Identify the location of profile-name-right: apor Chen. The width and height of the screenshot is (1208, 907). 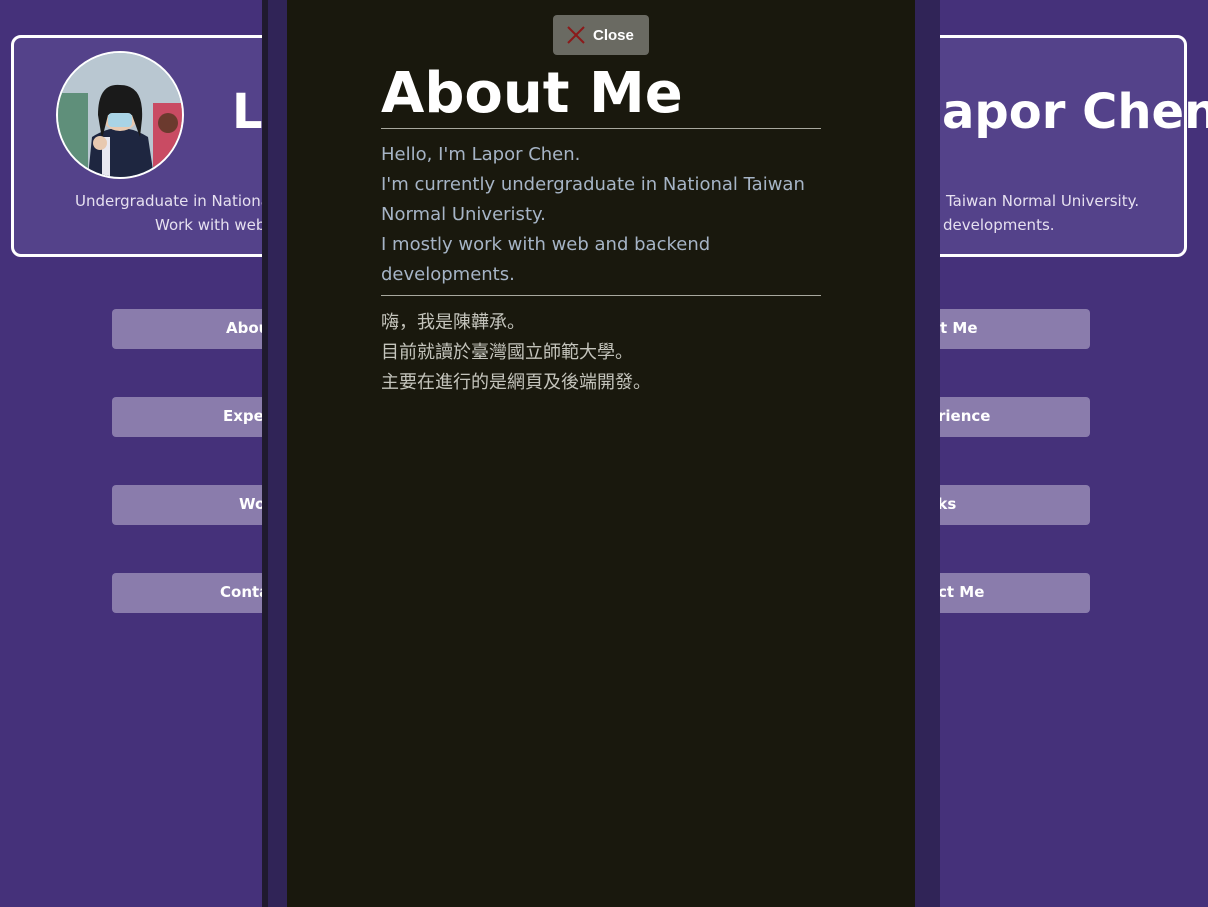
(1075, 112).